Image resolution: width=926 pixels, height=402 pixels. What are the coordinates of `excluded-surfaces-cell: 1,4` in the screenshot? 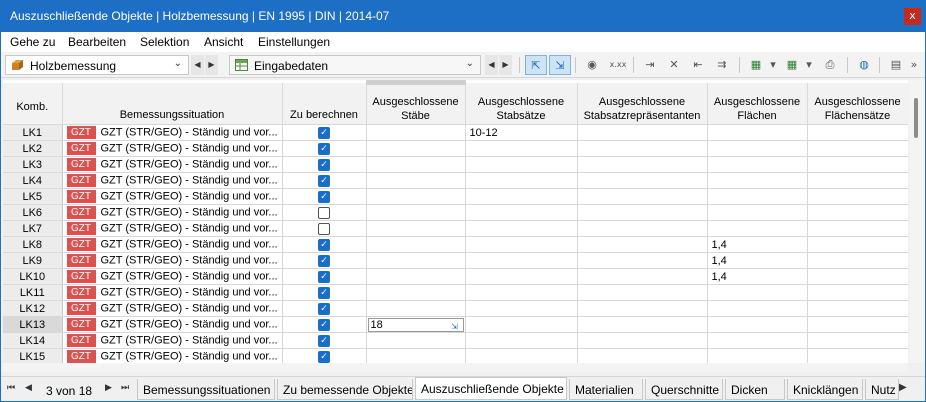 It's located at (757, 244).